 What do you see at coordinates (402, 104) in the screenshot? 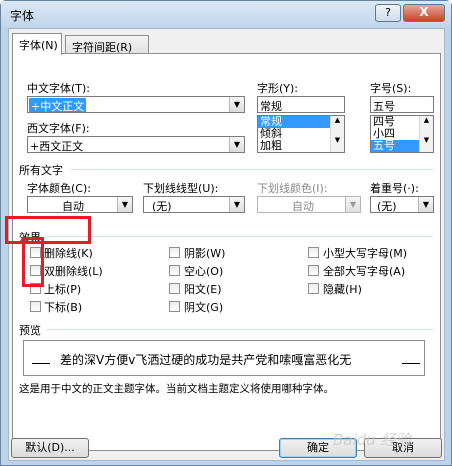
I see `font-size-input: 五号` at bounding box center [402, 104].